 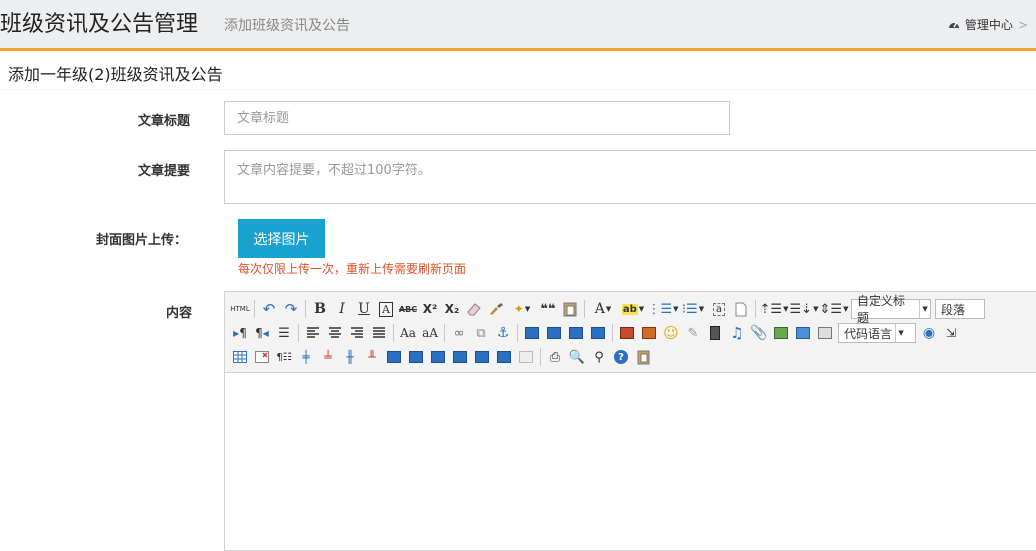 I want to click on insert-column-icon: ╫, so click(x=350, y=357).